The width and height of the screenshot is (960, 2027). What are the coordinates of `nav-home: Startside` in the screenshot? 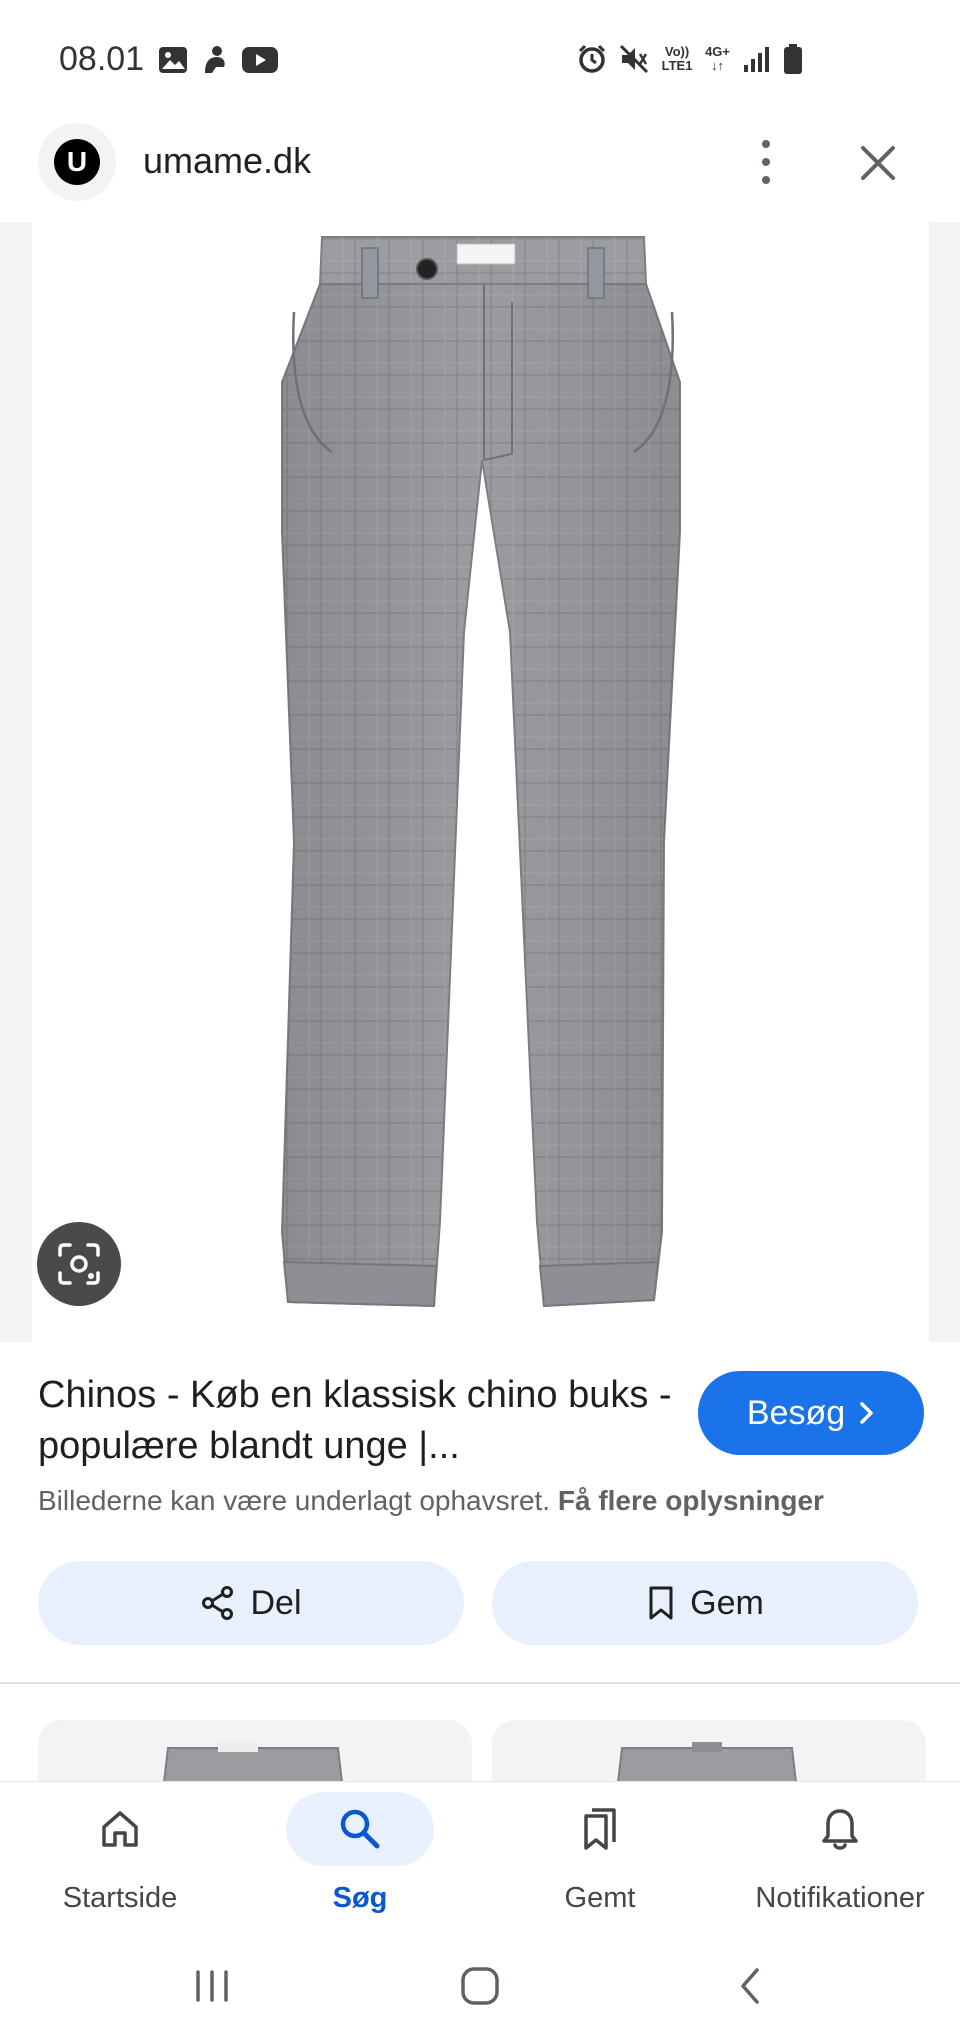 It's located at (120, 1862).